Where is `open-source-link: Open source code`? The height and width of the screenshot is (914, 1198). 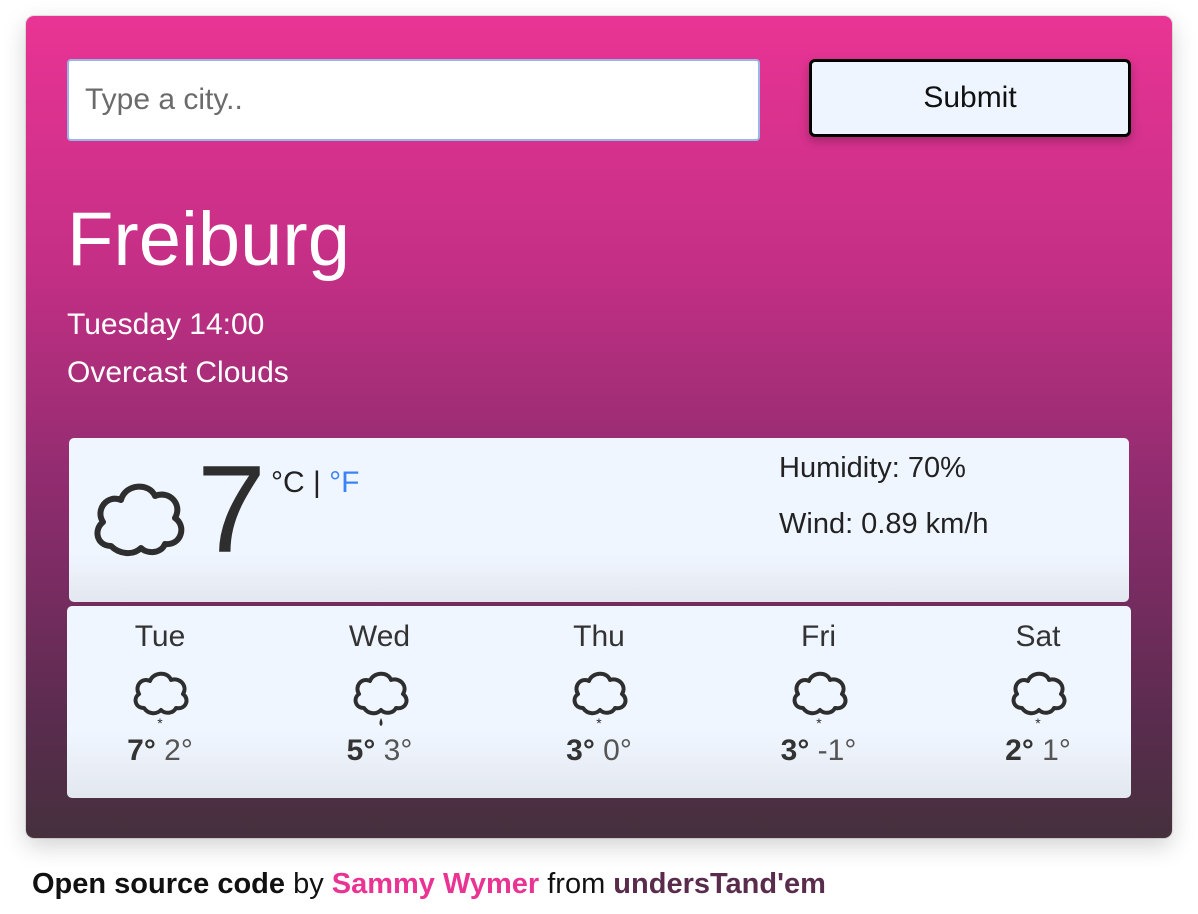
open-source-link: Open source code is located at coordinates (158, 884).